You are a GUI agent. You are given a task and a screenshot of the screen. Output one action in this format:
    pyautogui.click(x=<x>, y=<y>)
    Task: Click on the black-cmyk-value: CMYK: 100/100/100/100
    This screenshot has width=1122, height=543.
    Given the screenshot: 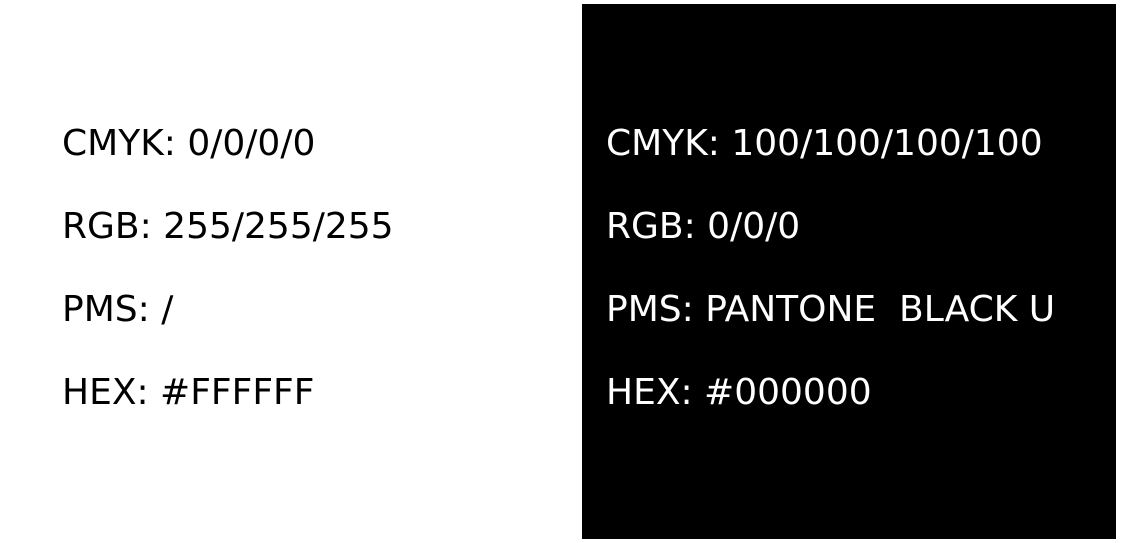 What is the action you would take?
    pyautogui.click(x=824, y=143)
    